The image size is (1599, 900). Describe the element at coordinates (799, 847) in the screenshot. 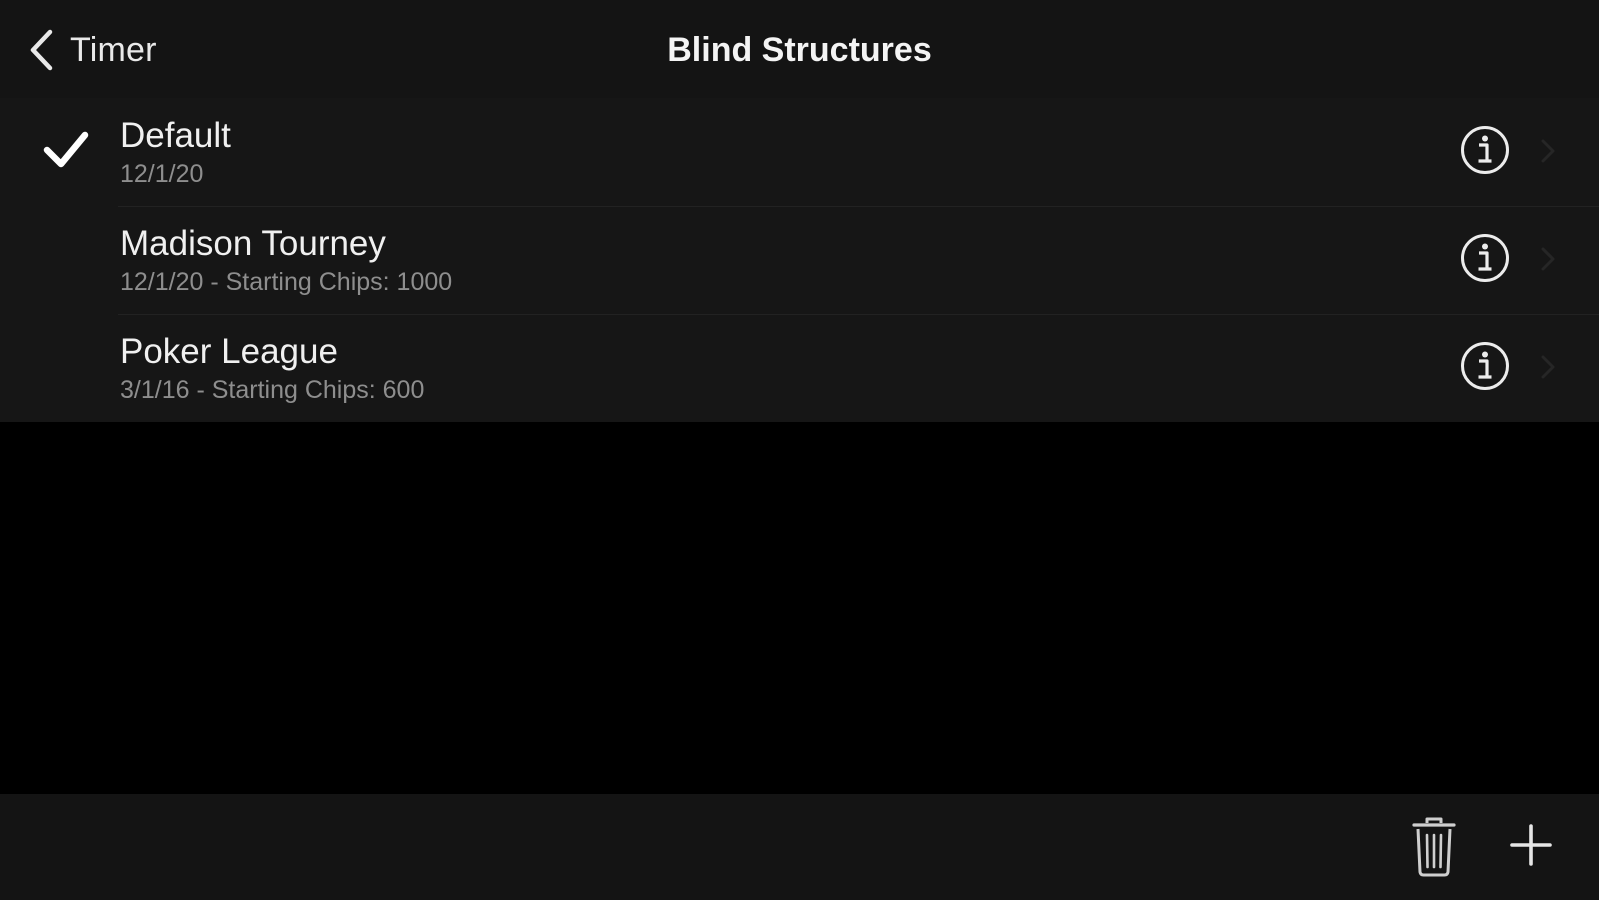

I see `bottom-toolbar` at that location.